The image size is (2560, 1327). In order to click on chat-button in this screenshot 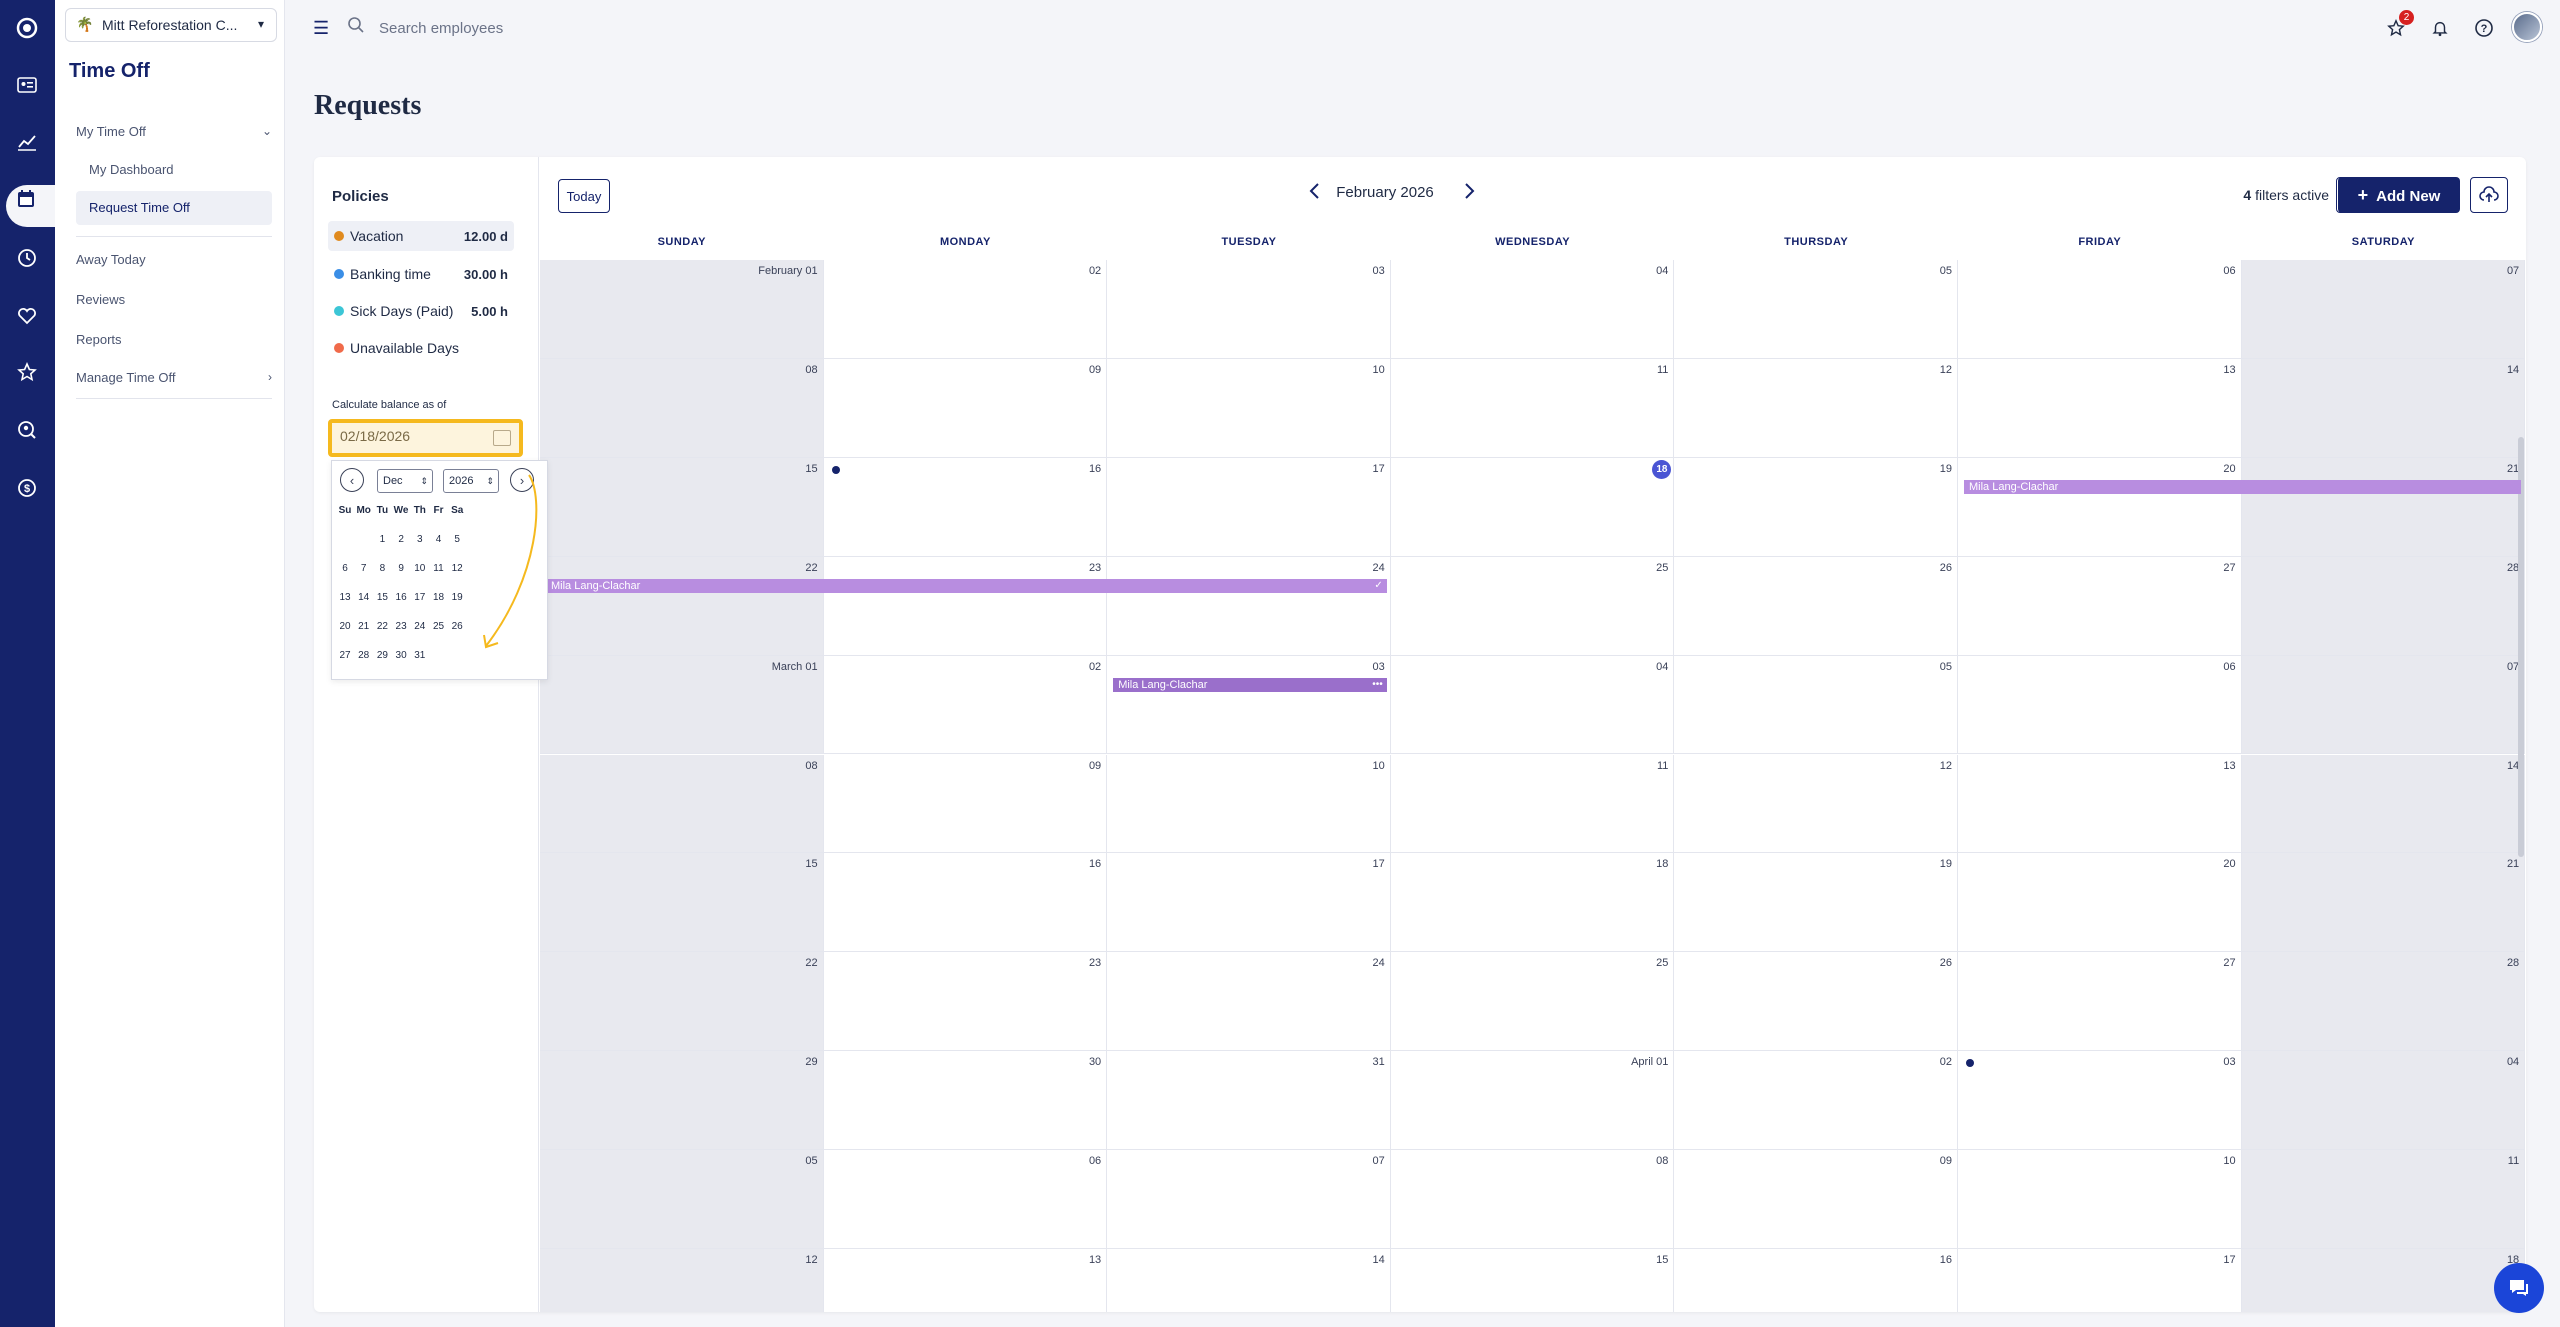, I will do `click(2519, 1288)`.